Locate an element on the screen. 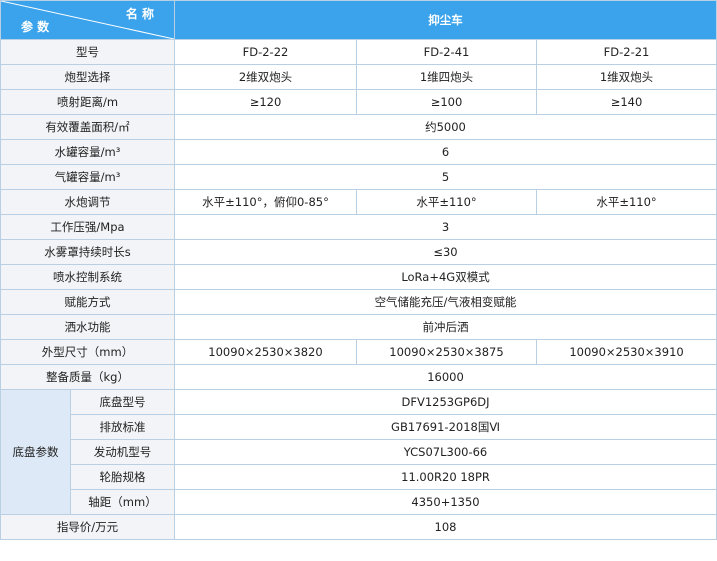 This screenshot has height=561, width=717. row-emission: 排放标准 GB17691-2018国Ⅵ is located at coordinates (359, 427).